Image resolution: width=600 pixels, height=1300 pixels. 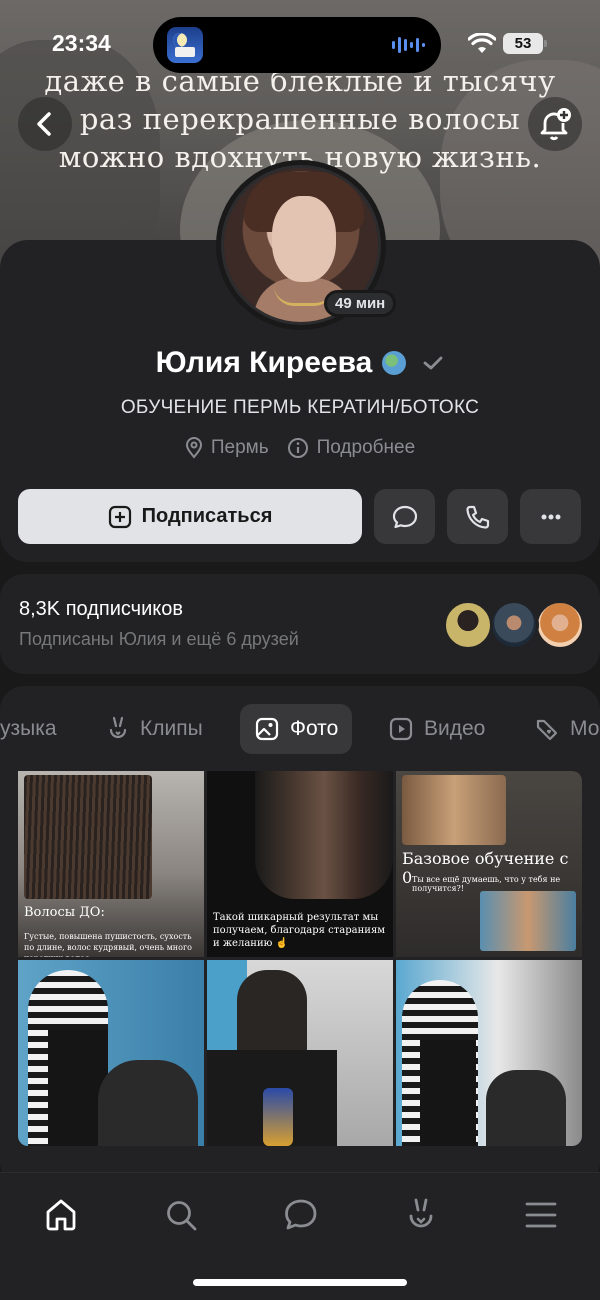 I want to click on status-bar: 23:34 53, so click(x=300, y=45).